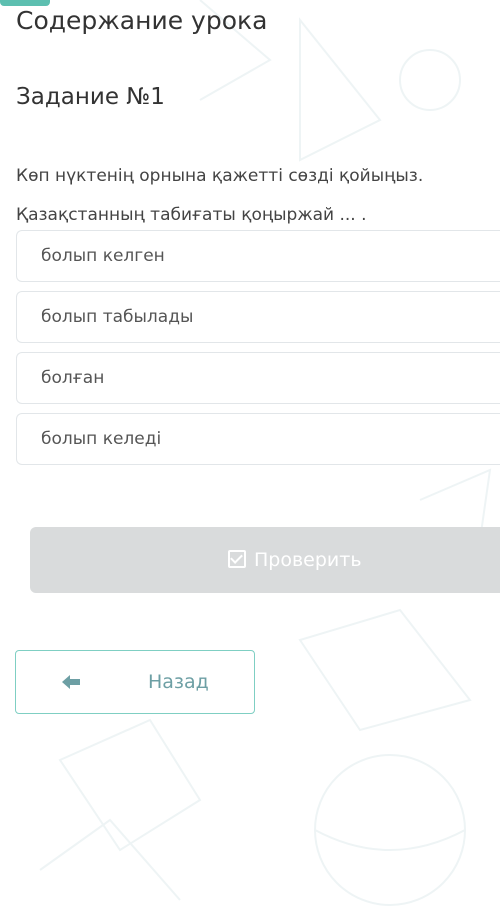 The width and height of the screenshot is (500, 919). Describe the element at coordinates (71, 682) in the screenshot. I see `arrow-left-icon` at that location.